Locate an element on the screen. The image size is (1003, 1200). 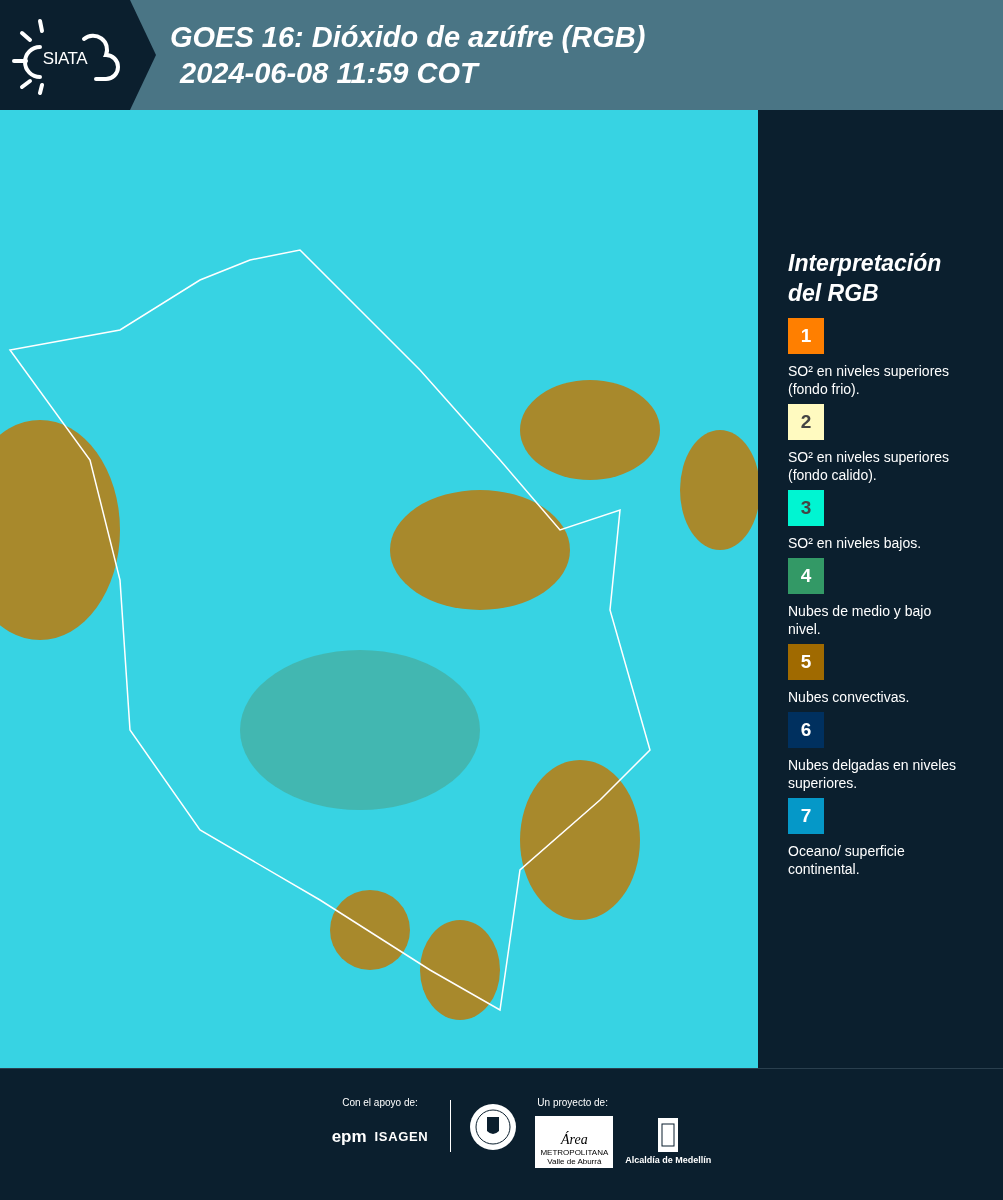
sponsor-logo-text: ISAGEN is located at coordinates (401, 1137).